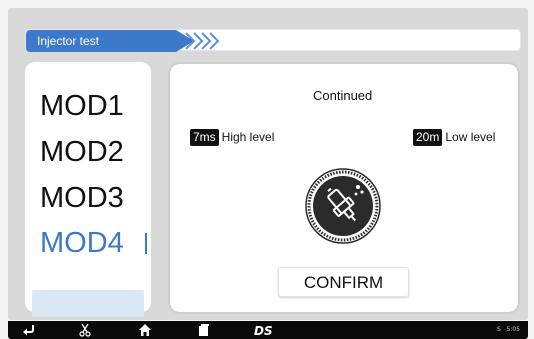 Image resolution: width=534 pixels, height=339 pixels. I want to click on status-area: S 5:05, so click(508, 329).